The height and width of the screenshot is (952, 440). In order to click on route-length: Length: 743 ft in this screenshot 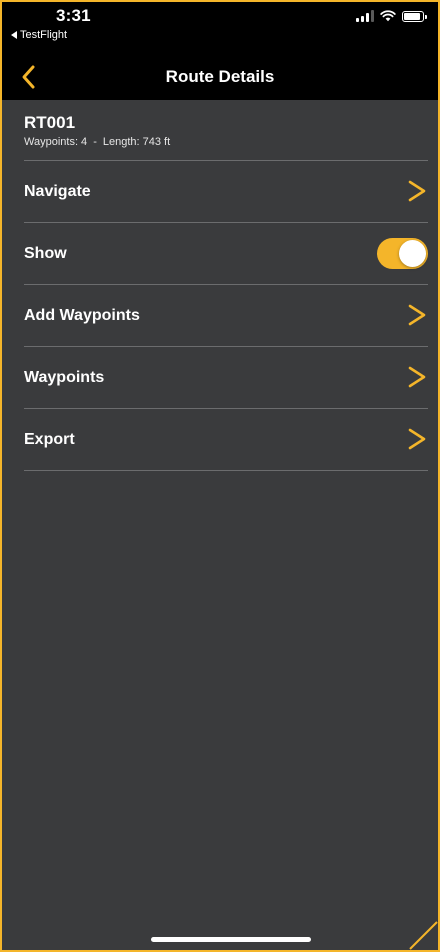, I will do `click(136, 142)`.